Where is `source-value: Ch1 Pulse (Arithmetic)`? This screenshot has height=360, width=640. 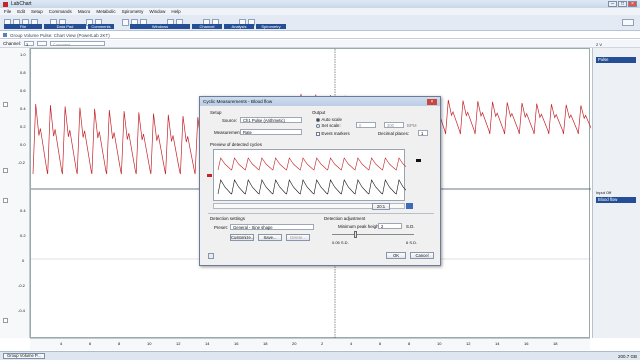 source-value: Ch1 Pulse (Arithmetic) is located at coordinates (264, 120).